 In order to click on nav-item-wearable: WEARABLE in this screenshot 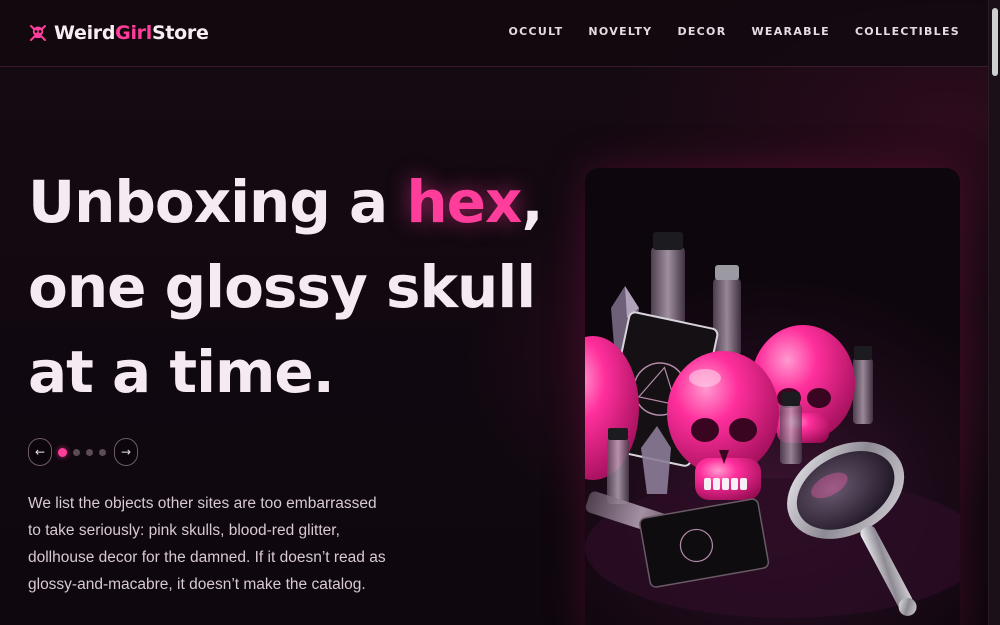, I will do `click(790, 31)`.